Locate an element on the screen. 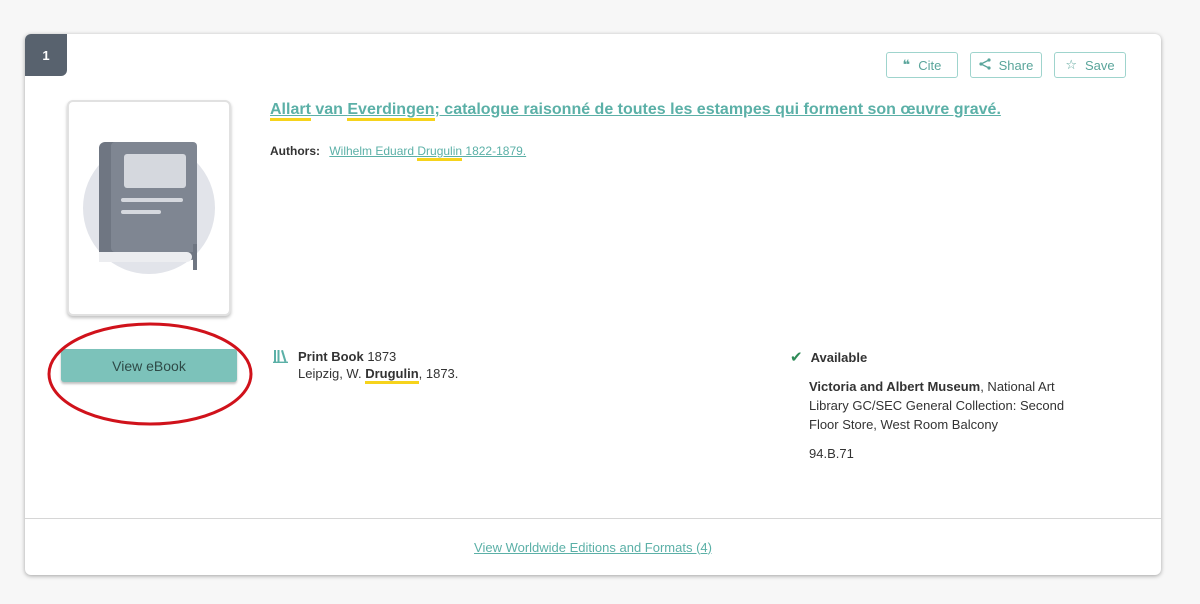 This screenshot has height=604, width=1200. save-label: Save is located at coordinates (1100, 65).